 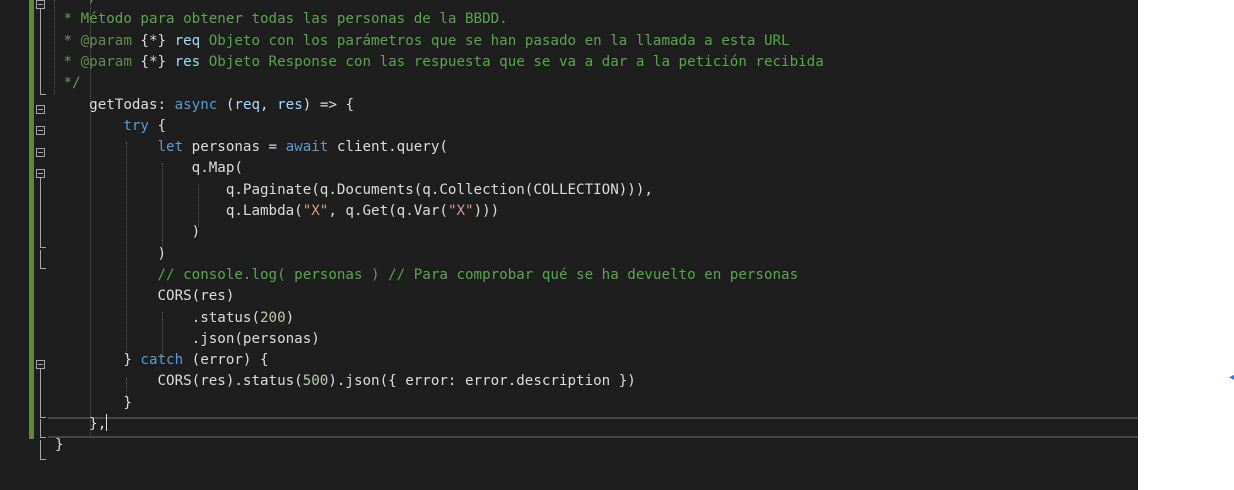 I want to click on code-line: q.Map(, so click(x=149, y=168).